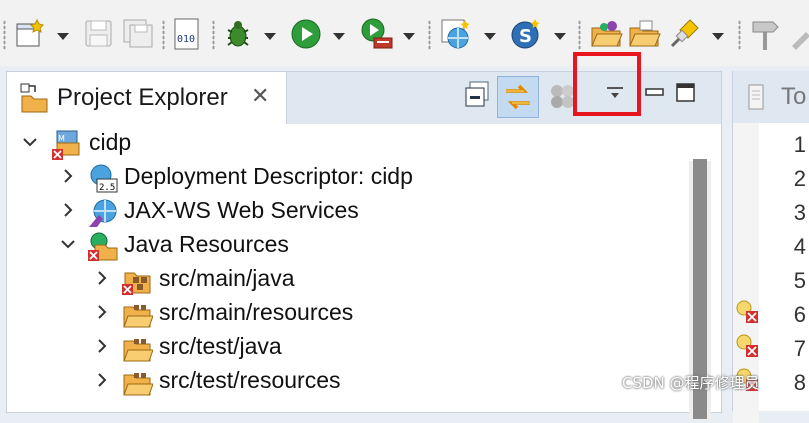 The width and height of the screenshot is (809, 423). What do you see at coordinates (607, 34) in the screenshot?
I see `open-folder-icon` at bounding box center [607, 34].